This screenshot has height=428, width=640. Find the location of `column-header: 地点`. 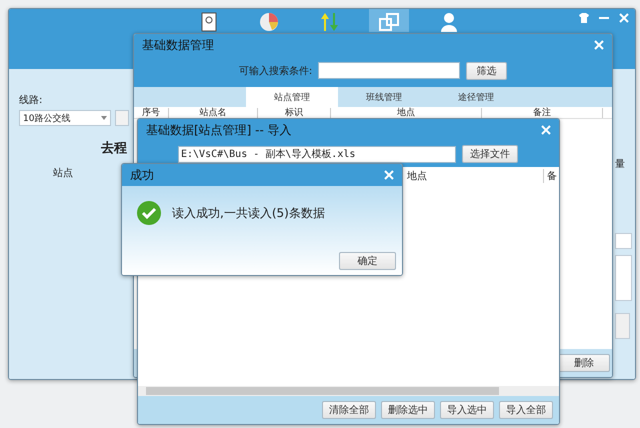

column-header: 地点 is located at coordinates (474, 176).